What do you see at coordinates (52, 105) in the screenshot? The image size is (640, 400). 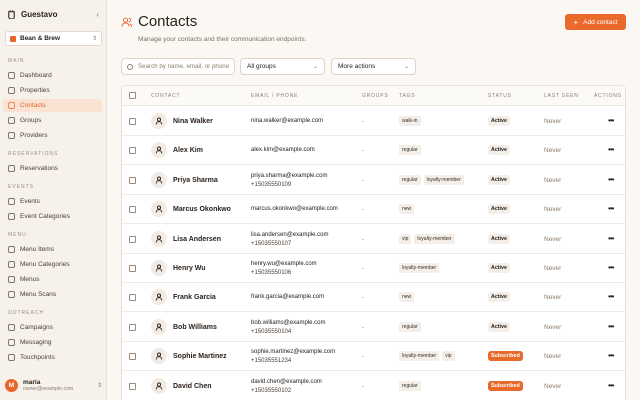 I see `sidebar-item-contacts: Contacts` at bounding box center [52, 105].